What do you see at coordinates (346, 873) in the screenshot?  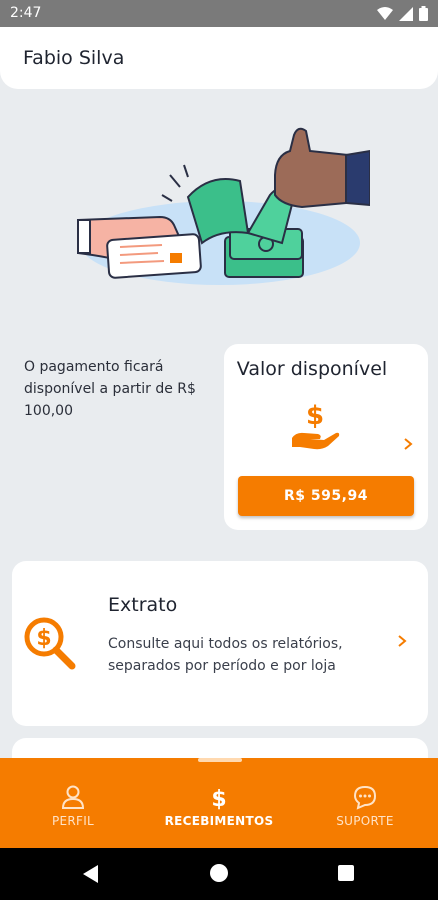 I see `recents-icon` at bounding box center [346, 873].